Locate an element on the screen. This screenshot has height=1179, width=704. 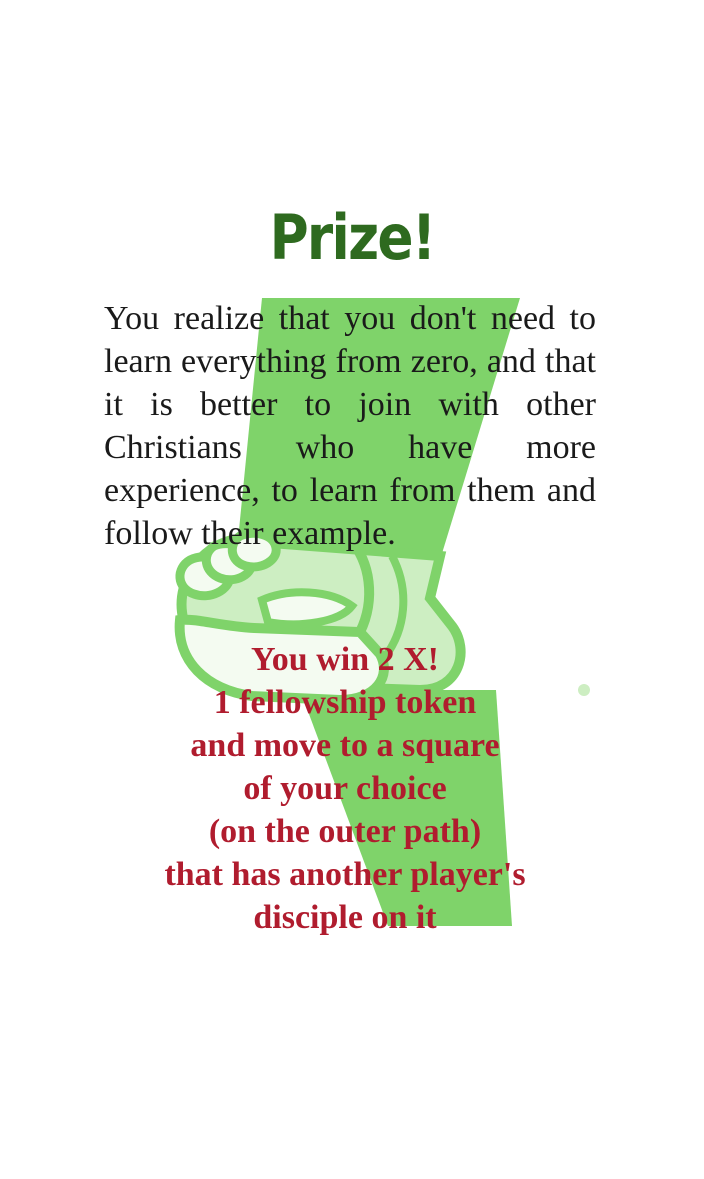
prize-line: of your choice is located at coordinates (345, 788).